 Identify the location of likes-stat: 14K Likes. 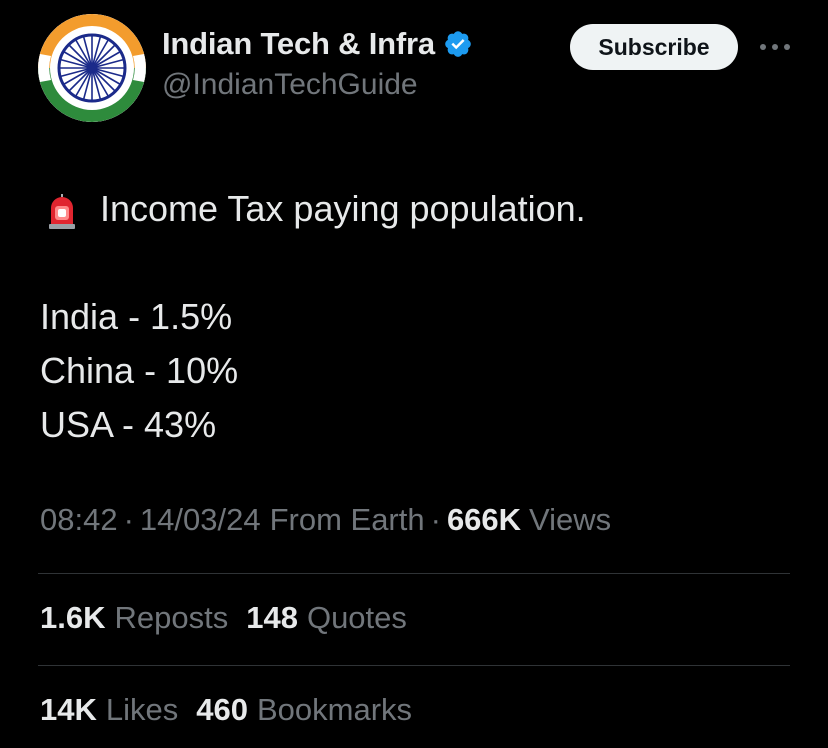
(109, 710).